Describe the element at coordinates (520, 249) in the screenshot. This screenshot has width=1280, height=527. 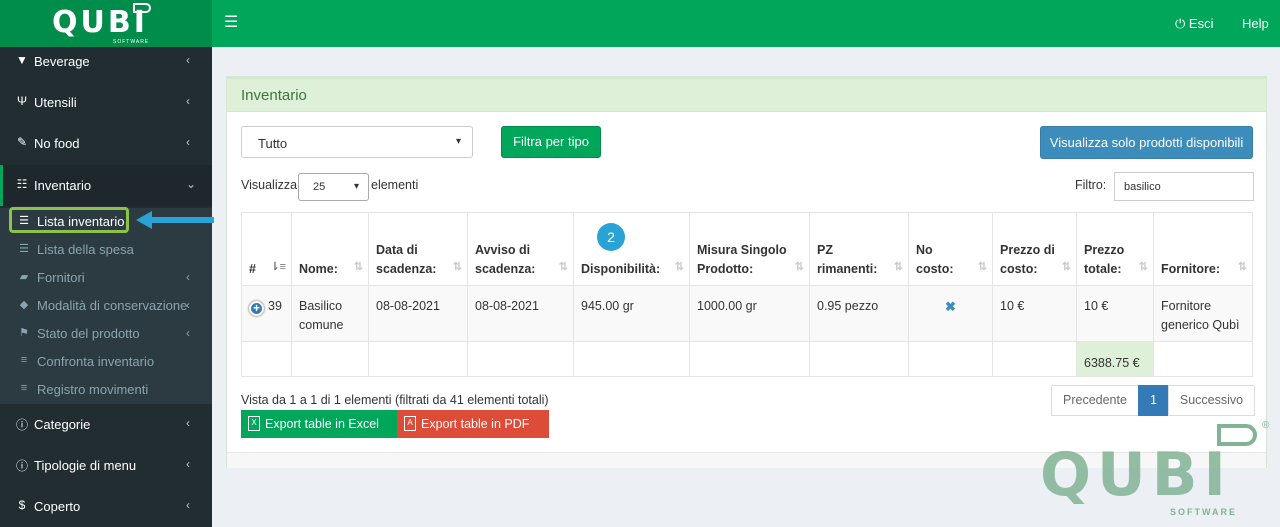
I see `col-header-avviso: Avviso di scadenza: ⇅` at that location.